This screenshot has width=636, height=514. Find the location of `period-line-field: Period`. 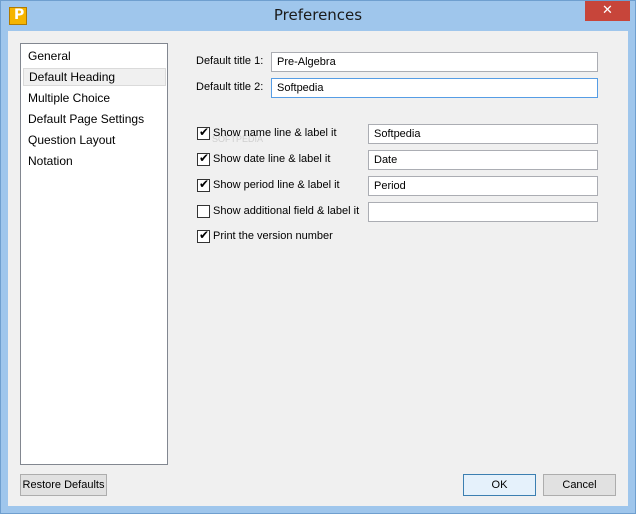

period-line-field: Period is located at coordinates (483, 186).